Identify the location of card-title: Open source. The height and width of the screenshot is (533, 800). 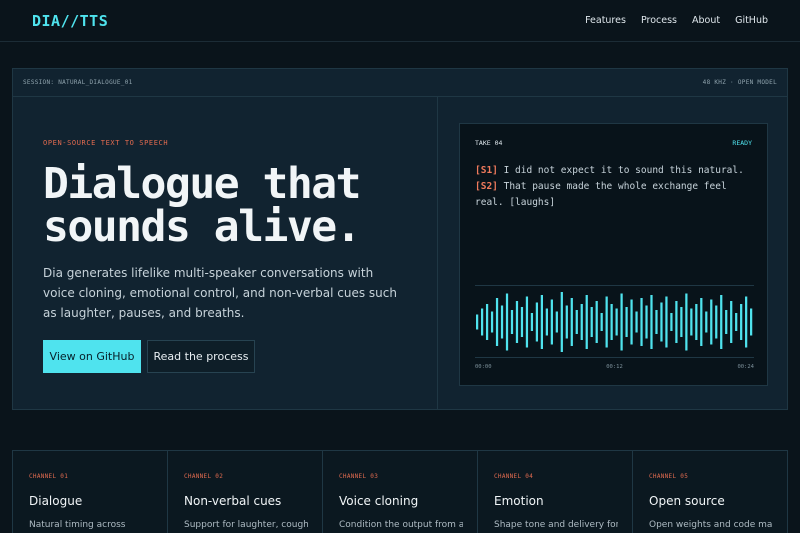
(687, 501).